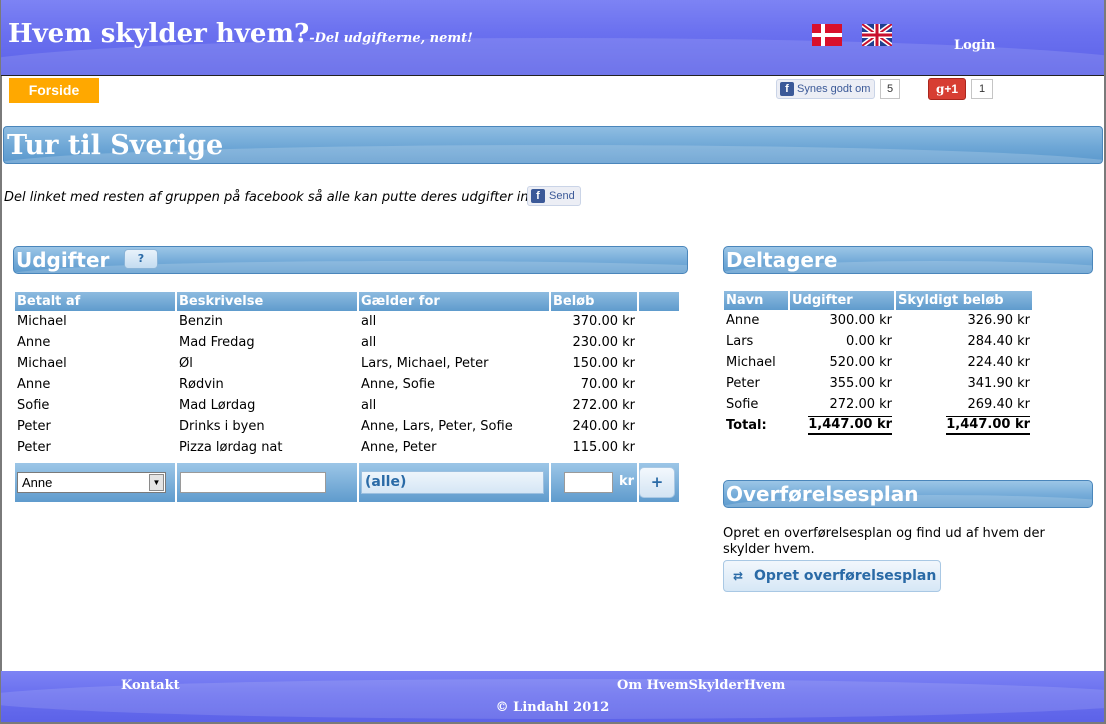  What do you see at coordinates (347, 342) in the screenshot?
I see `table-row: Anne Mad Fredag all 230.00 kr` at bounding box center [347, 342].